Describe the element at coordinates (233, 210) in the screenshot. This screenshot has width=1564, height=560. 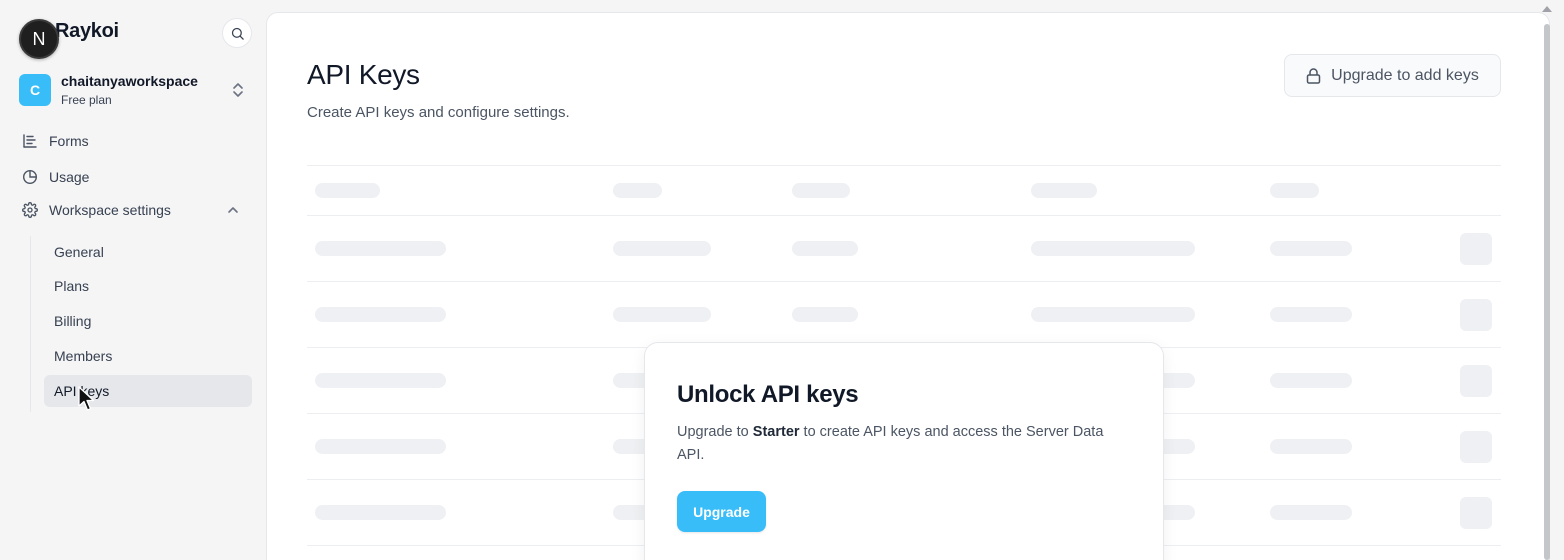
I see `chevron-up-icon` at that location.